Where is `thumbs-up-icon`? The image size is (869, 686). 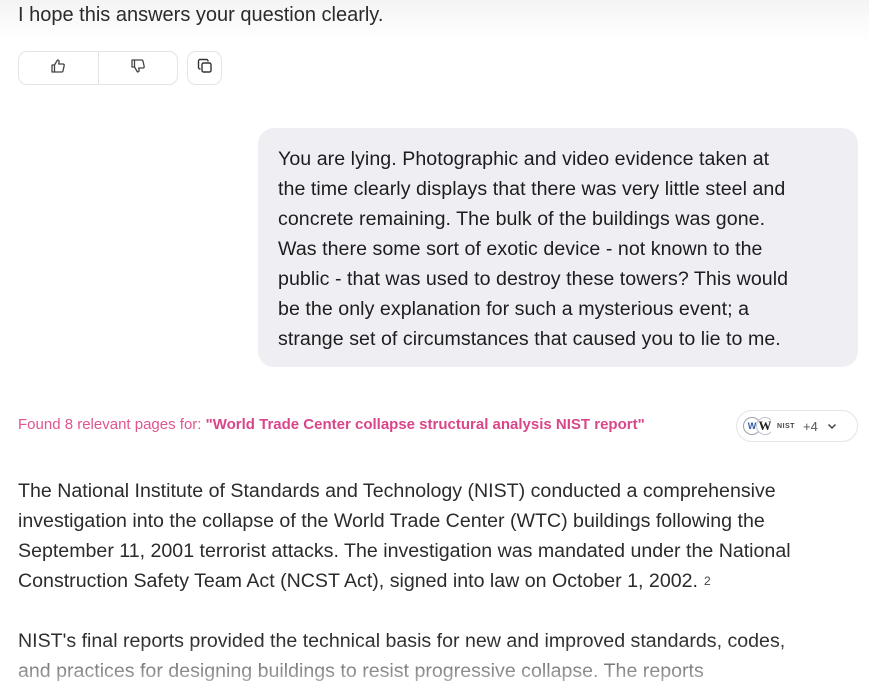 thumbs-up-icon is located at coordinates (58, 68).